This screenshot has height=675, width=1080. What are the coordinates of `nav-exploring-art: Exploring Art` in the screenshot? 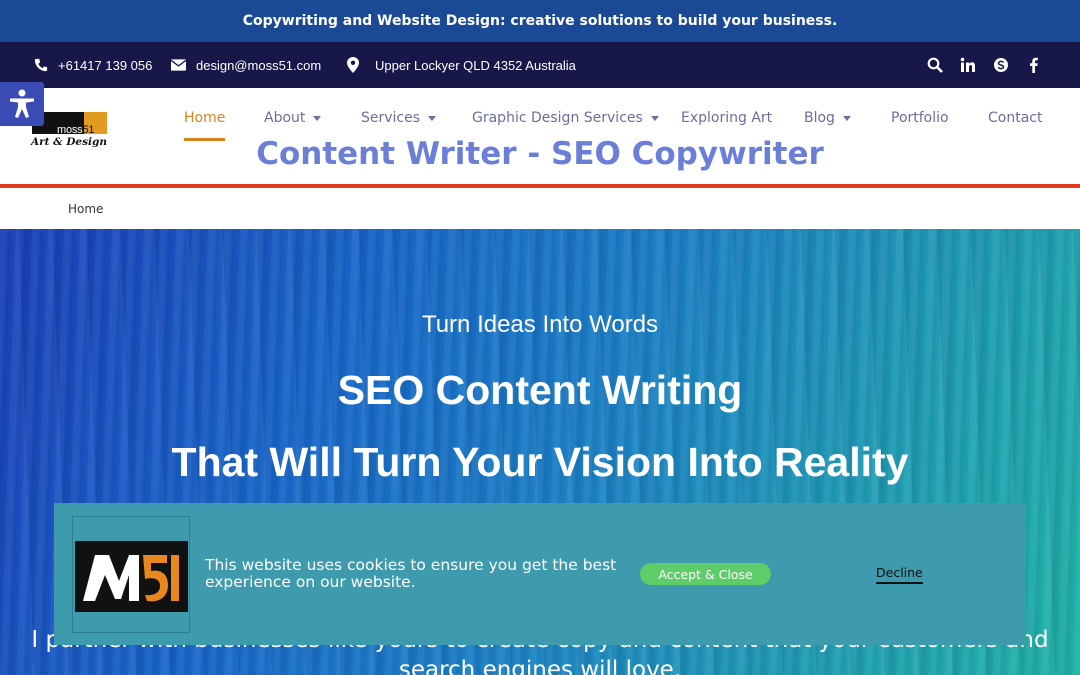 It's located at (726, 118).